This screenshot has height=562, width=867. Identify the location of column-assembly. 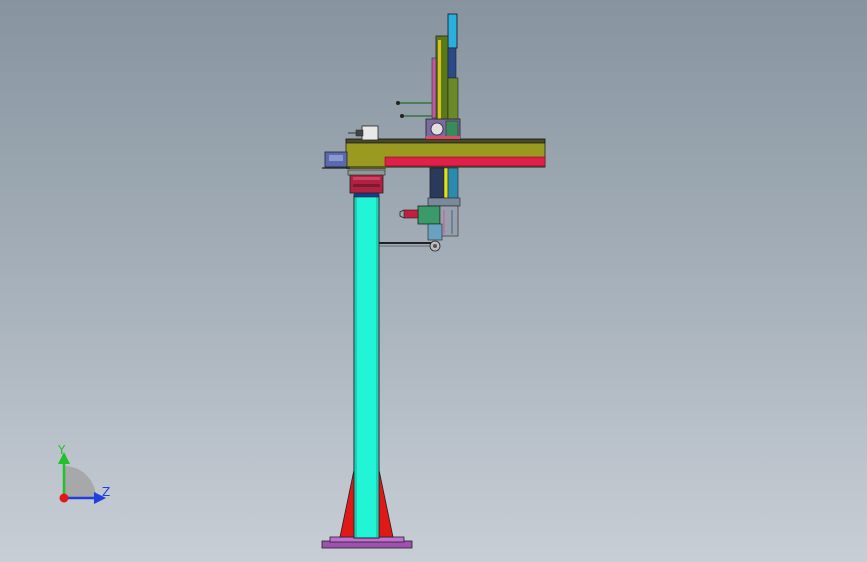
(389, 354).